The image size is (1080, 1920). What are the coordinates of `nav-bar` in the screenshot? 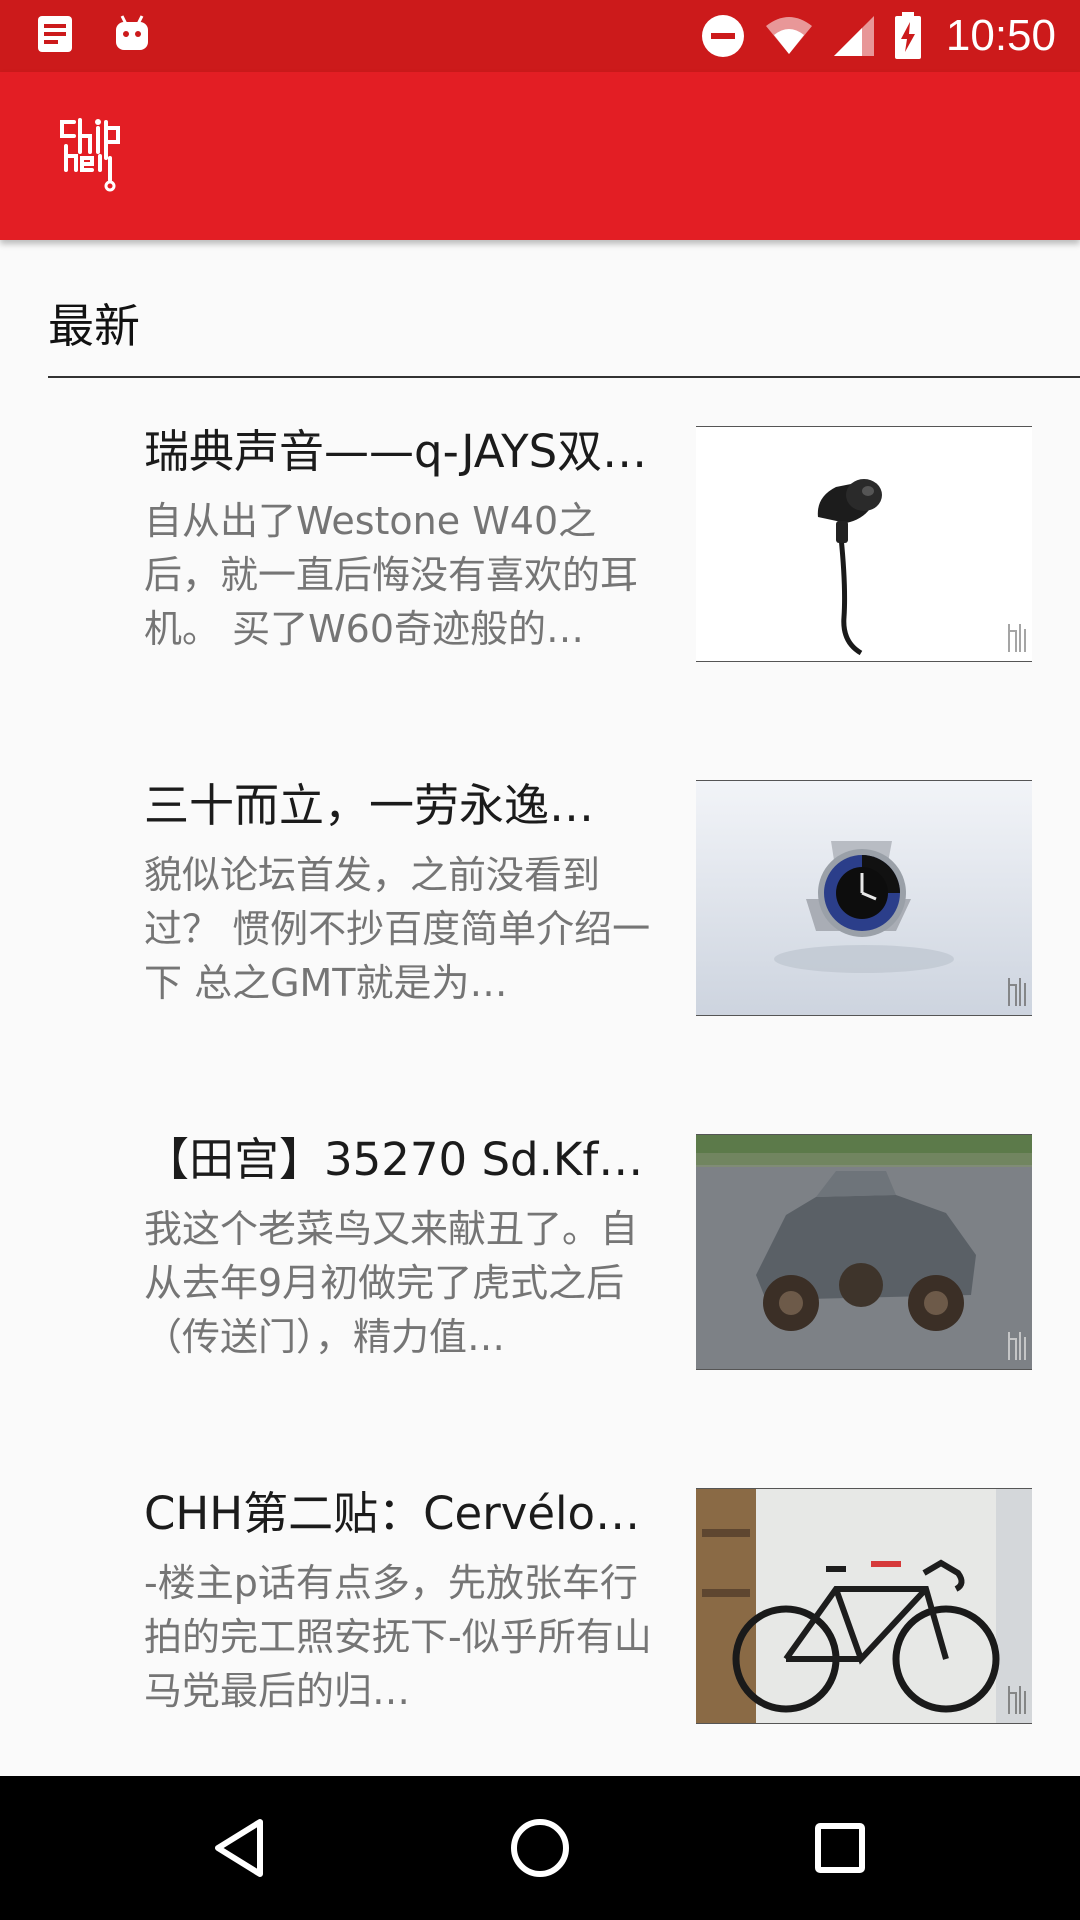 It's located at (540, 1848).